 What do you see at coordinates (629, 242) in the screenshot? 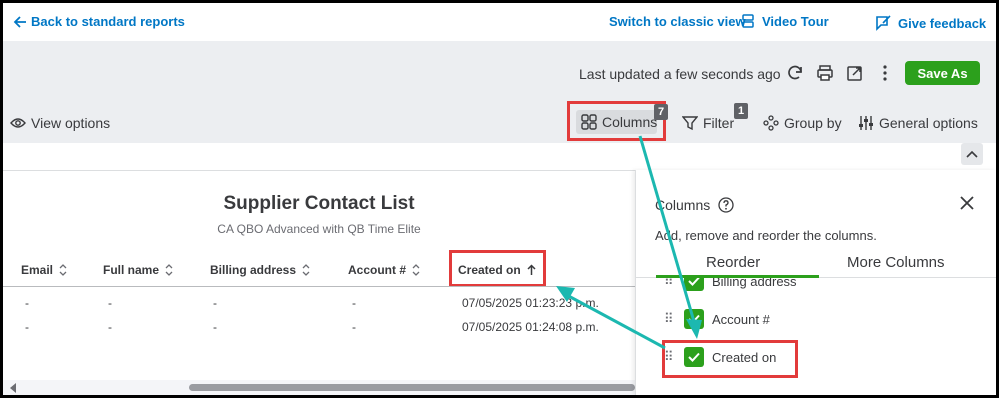
I see `annotation-arrows` at bounding box center [629, 242].